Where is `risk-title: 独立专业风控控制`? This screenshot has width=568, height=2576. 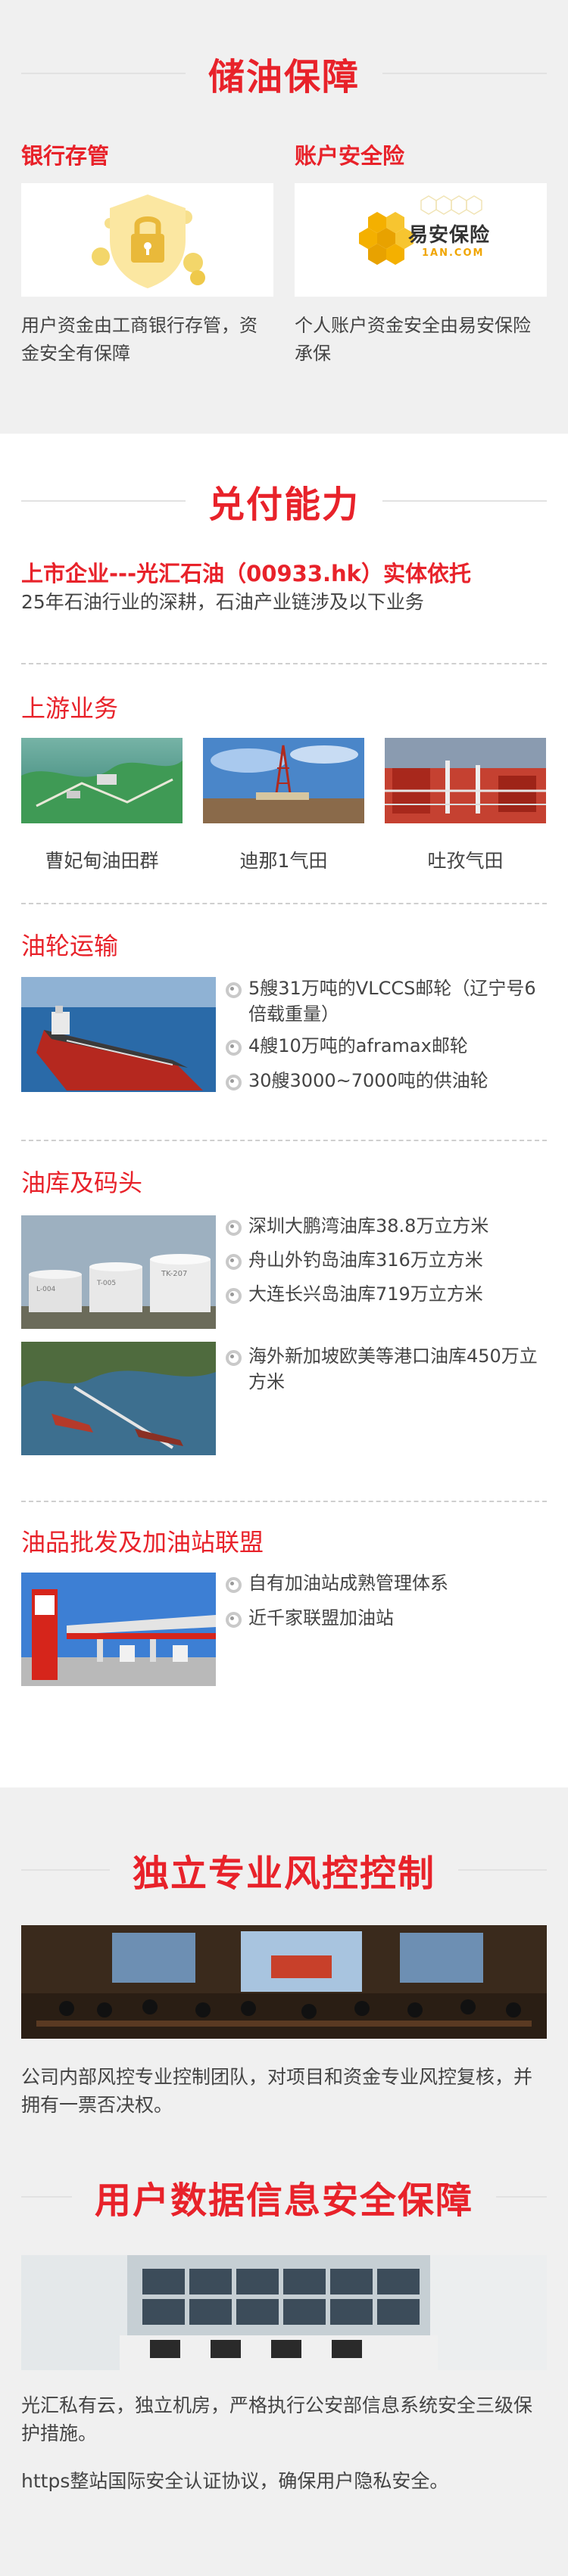 risk-title: 独立专业风控控制 is located at coordinates (284, 1869).